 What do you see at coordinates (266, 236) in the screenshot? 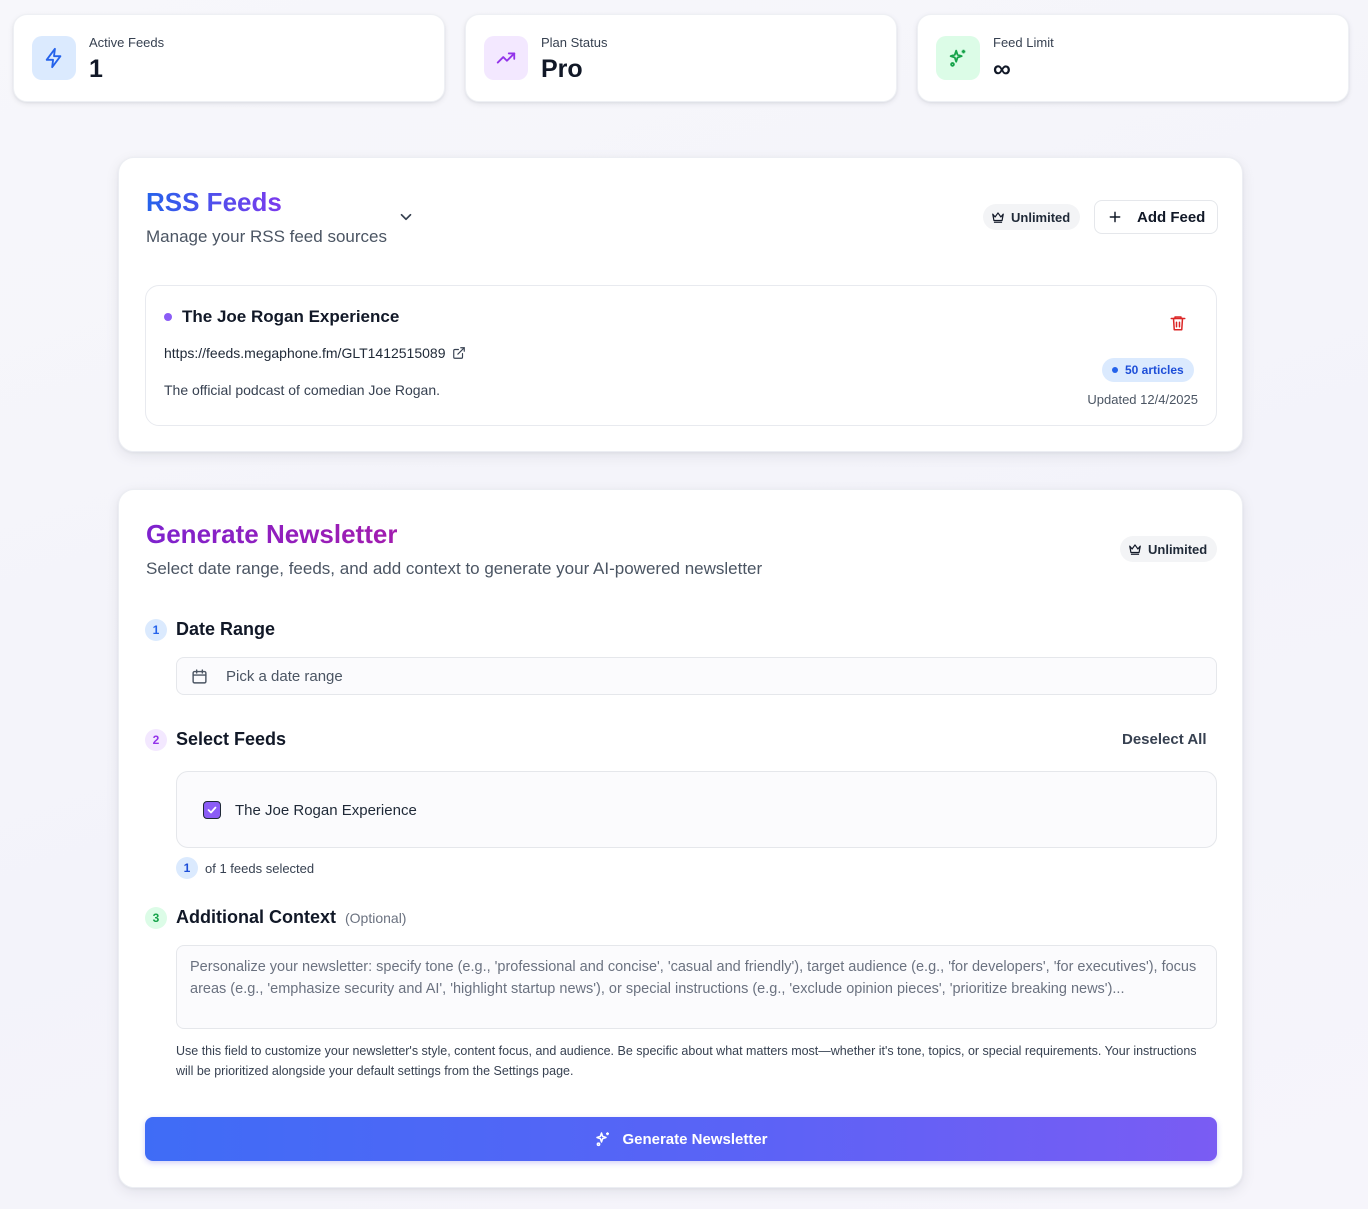
I see `rss-feeds-subtitle: Manage your RSS feed sources` at bounding box center [266, 236].